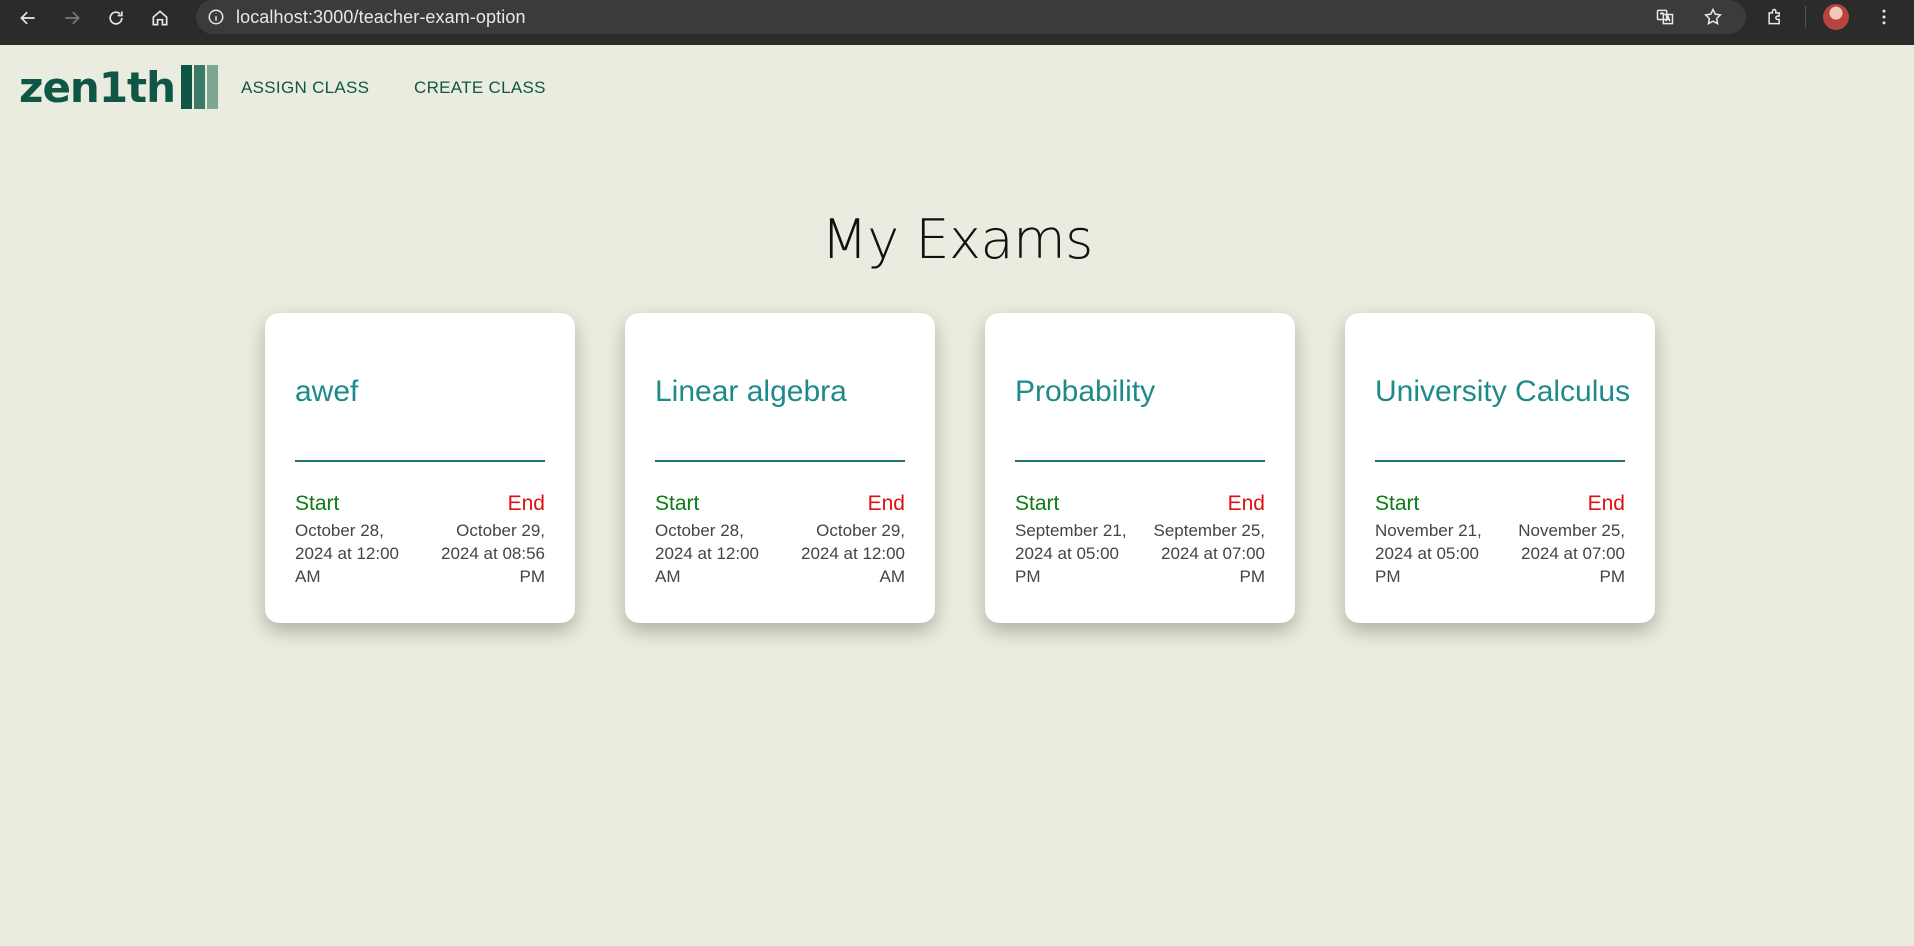 The image size is (1914, 946). What do you see at coordinates (493, 553) in the screenshot?
I see `end-date: October 29, 2024 at 08:56 PM` at bounding box center [493, 553].